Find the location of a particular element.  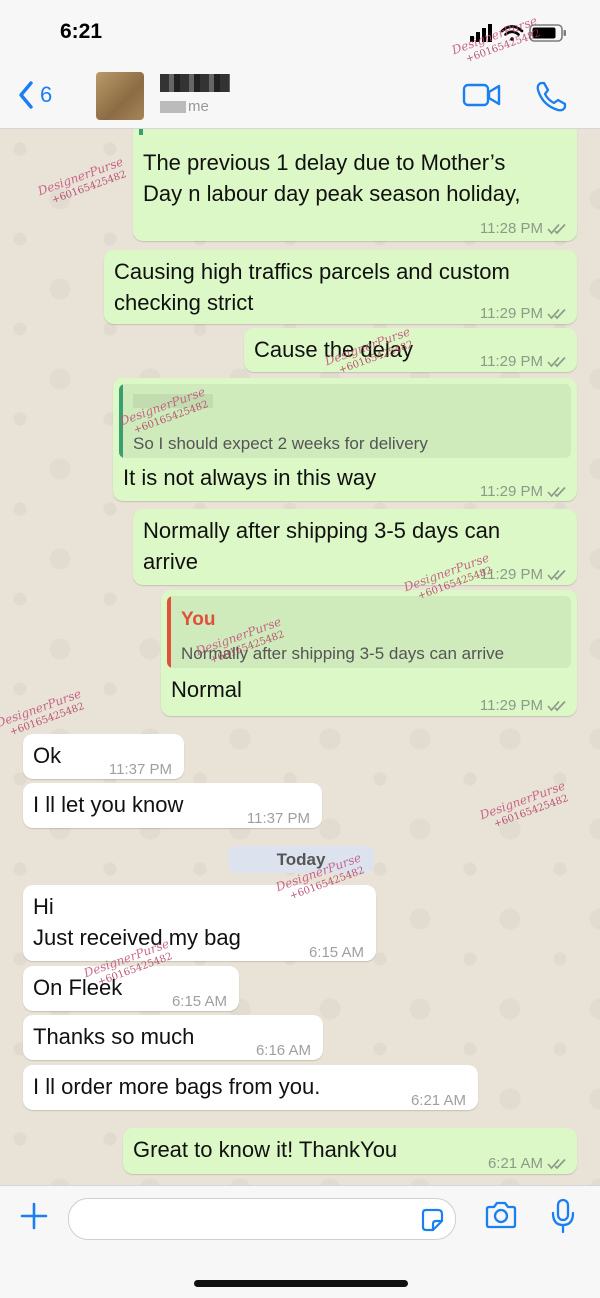

sticker-button is located at coordinates (432, 1222).